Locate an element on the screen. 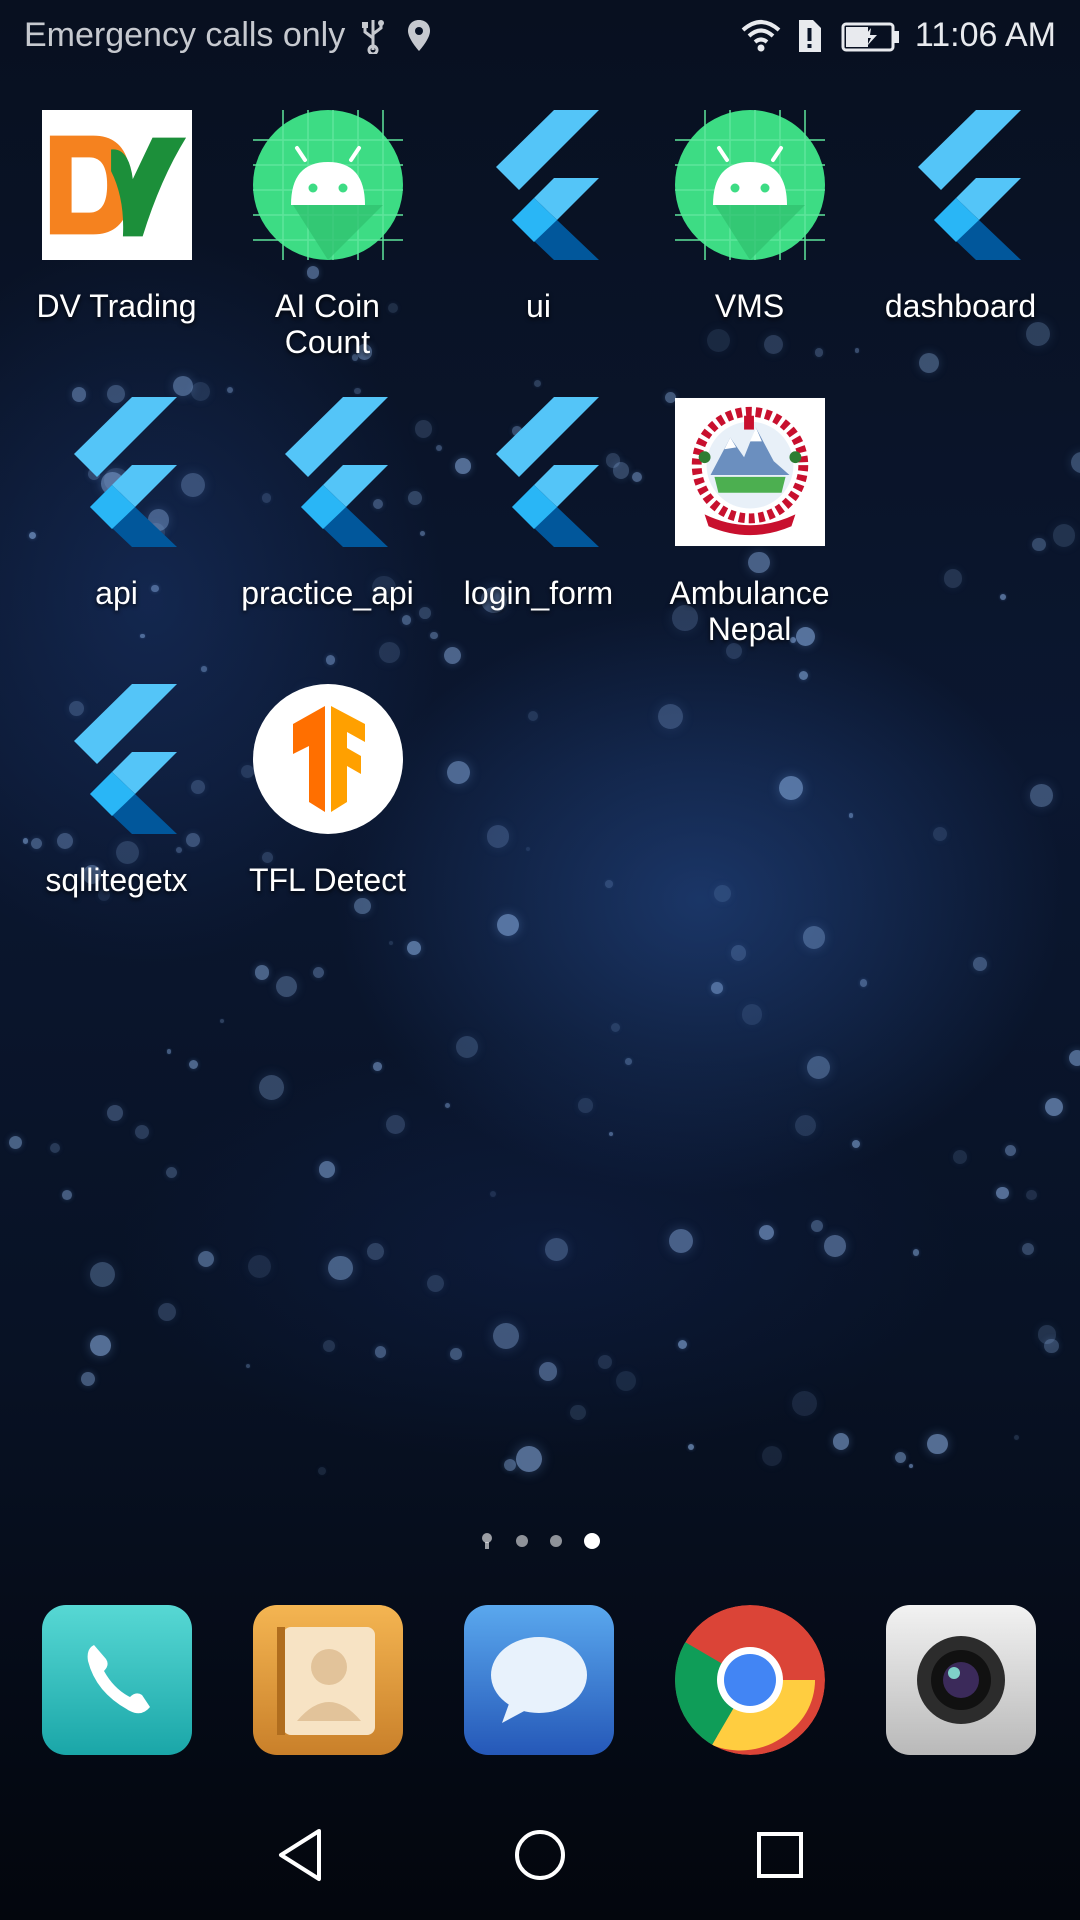 The width and height of the screenshot is (1080, 1920). app-api: api is located at coordinates (116, 532).